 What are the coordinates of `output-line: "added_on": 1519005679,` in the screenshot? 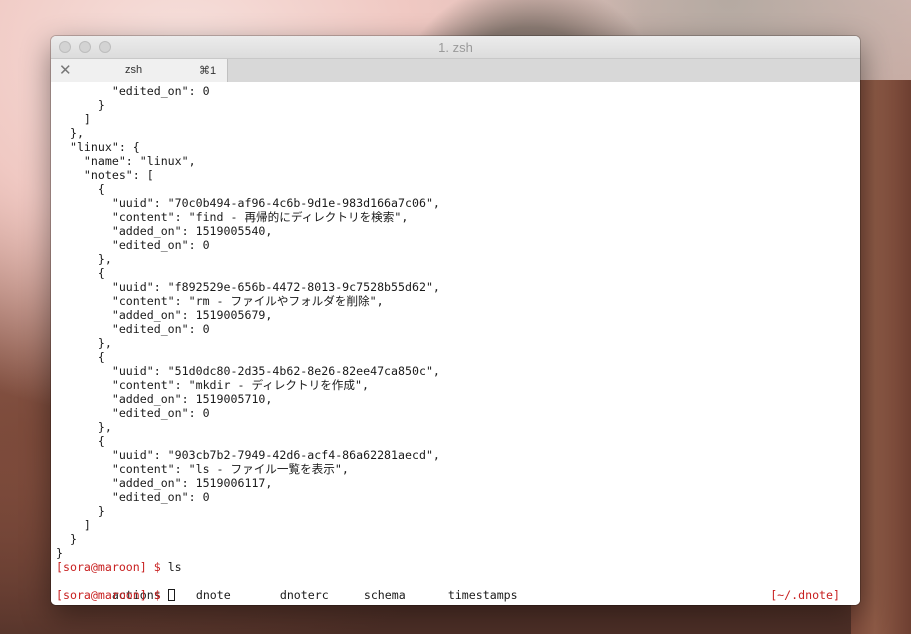 It's located at (164, 315).